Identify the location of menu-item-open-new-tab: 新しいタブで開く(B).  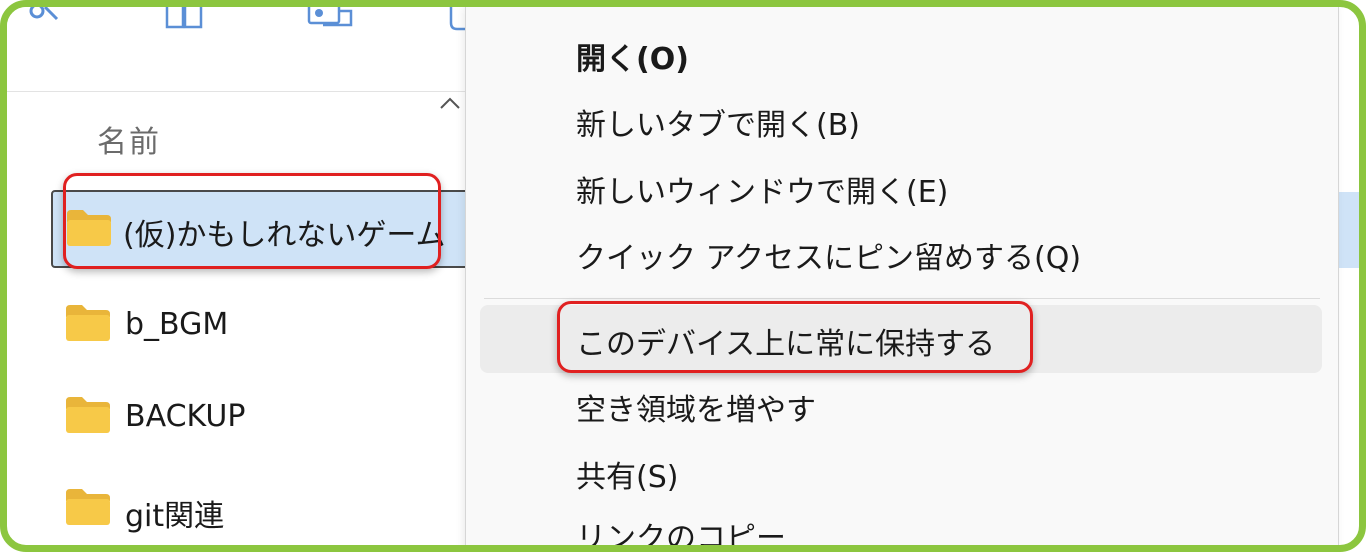
(718, 122).